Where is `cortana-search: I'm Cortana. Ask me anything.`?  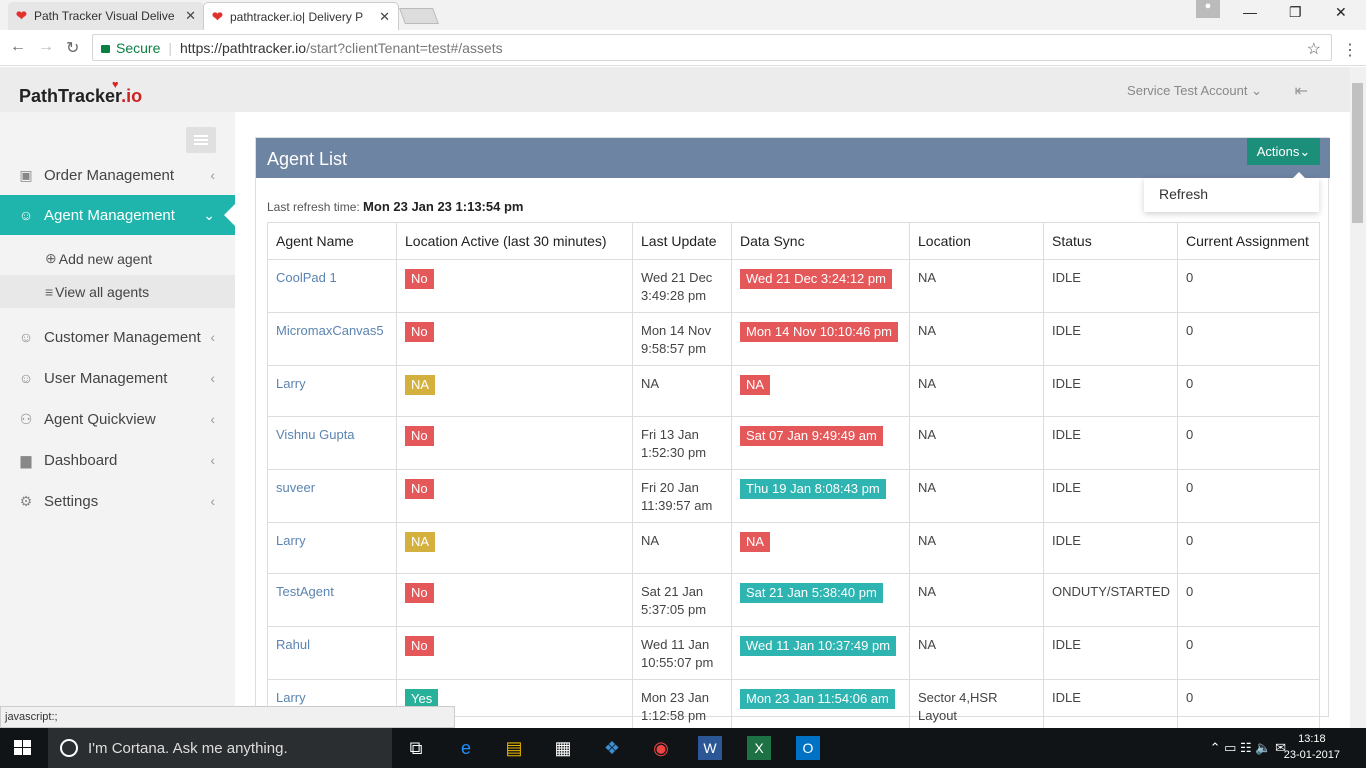 cortana-search: I'm Cortana. Ask me anything. is located at coordinates (220, 748).